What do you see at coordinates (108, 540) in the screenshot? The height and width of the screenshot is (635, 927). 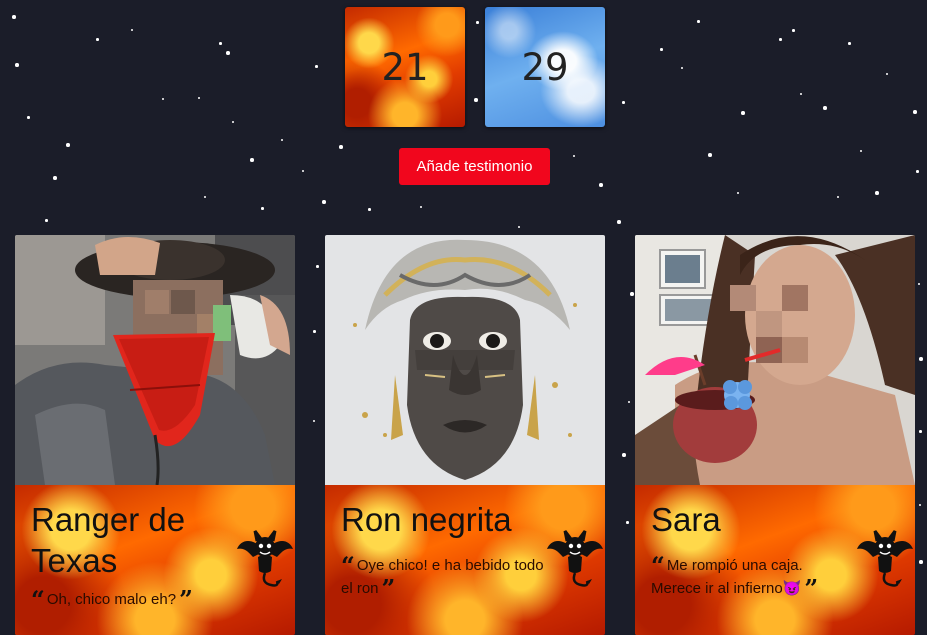 I see `card-title: Ranger de Texas` at bounding box center [108, 540].